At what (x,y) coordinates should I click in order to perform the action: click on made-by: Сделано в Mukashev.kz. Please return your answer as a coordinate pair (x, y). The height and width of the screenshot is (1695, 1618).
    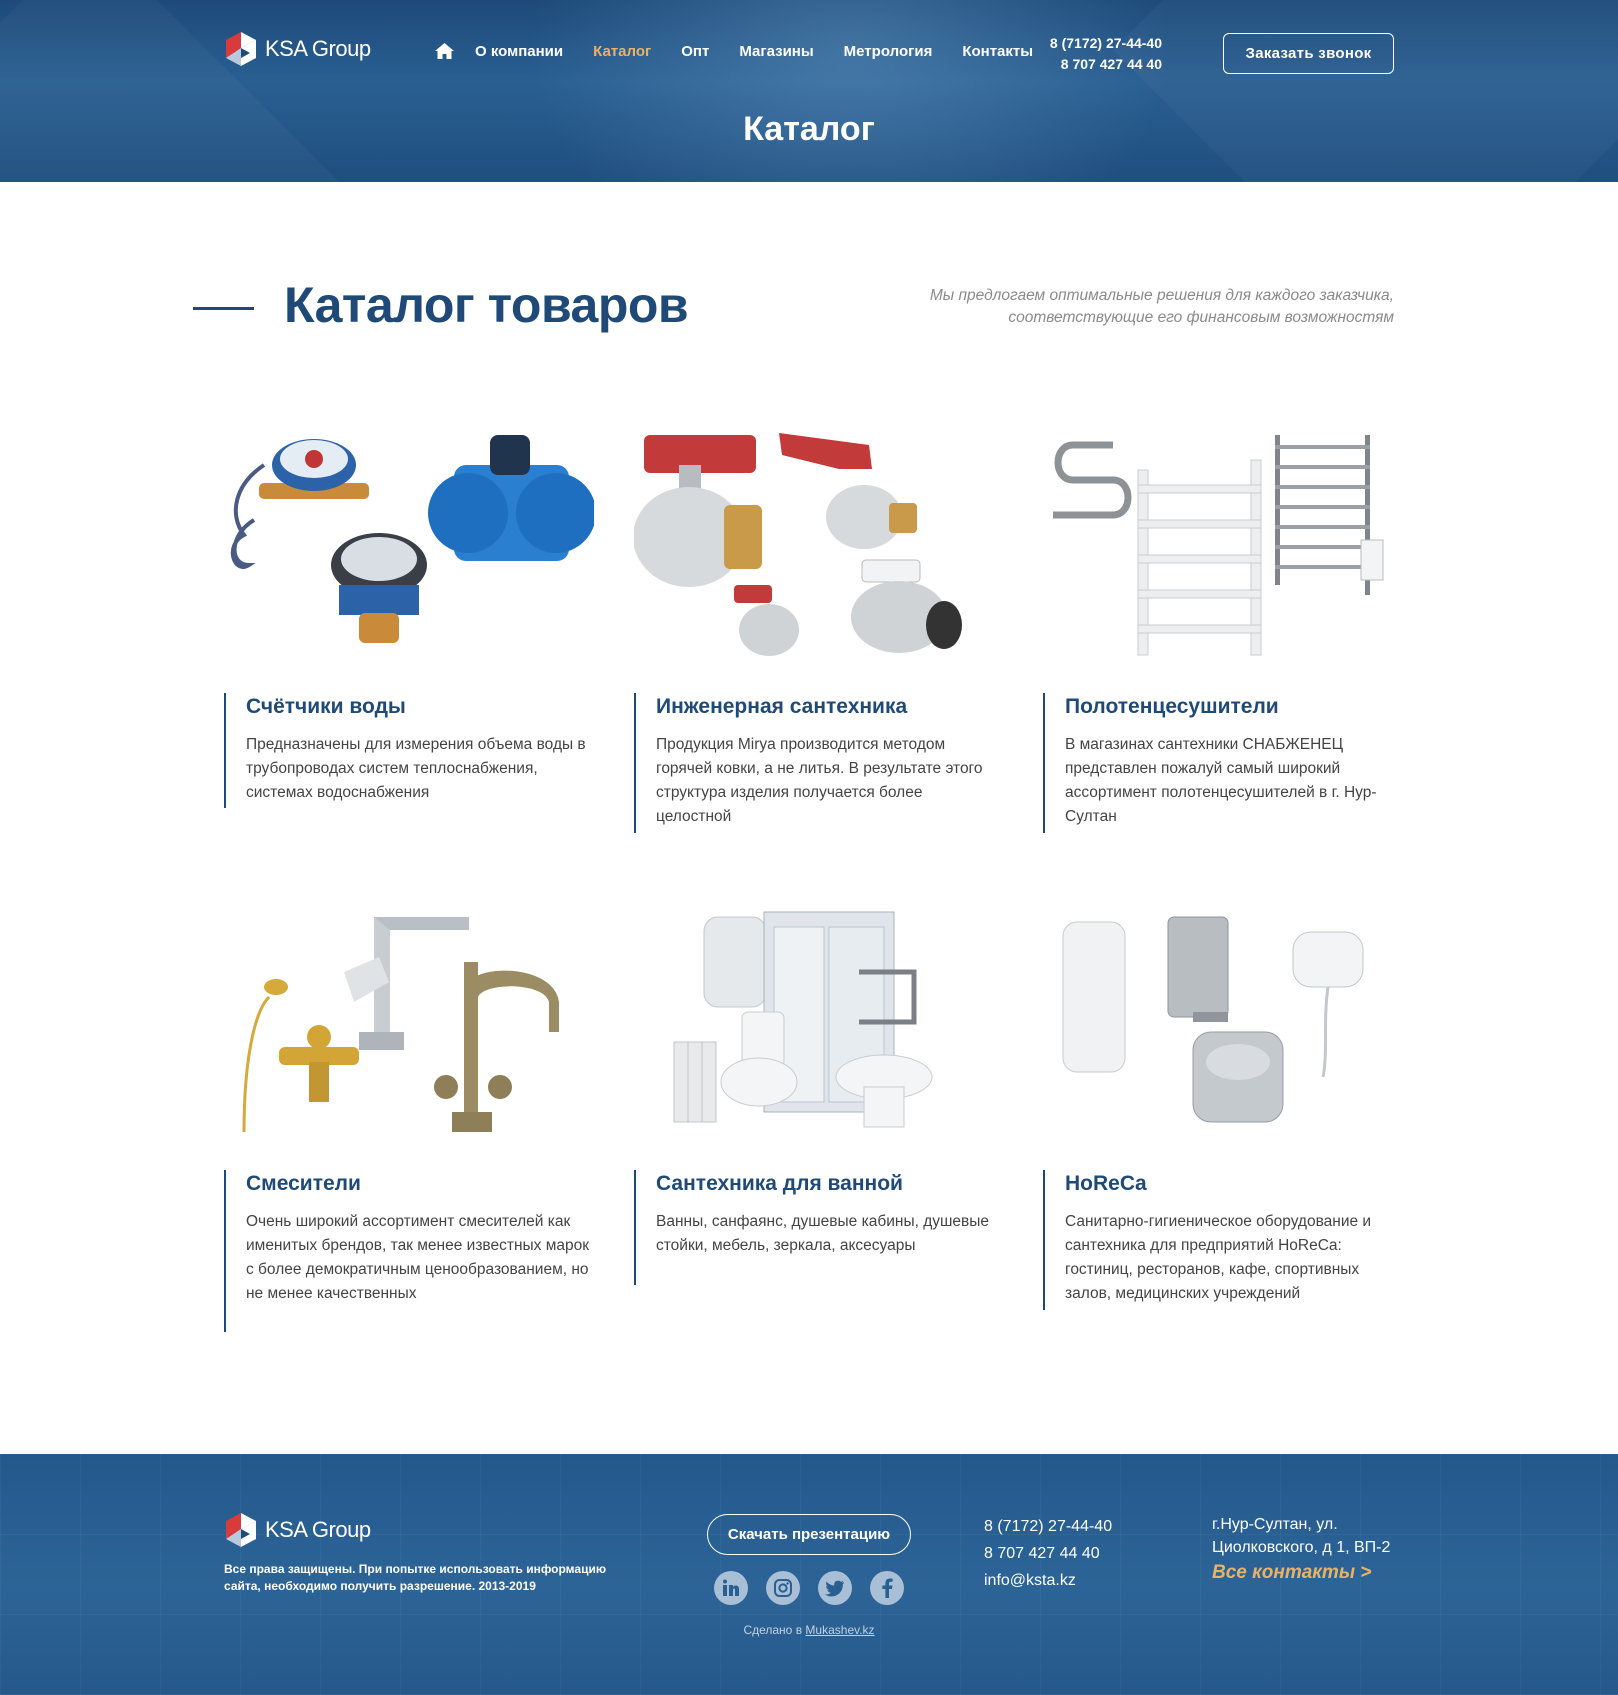
    Looking at the image, I should click on (809, 1630).